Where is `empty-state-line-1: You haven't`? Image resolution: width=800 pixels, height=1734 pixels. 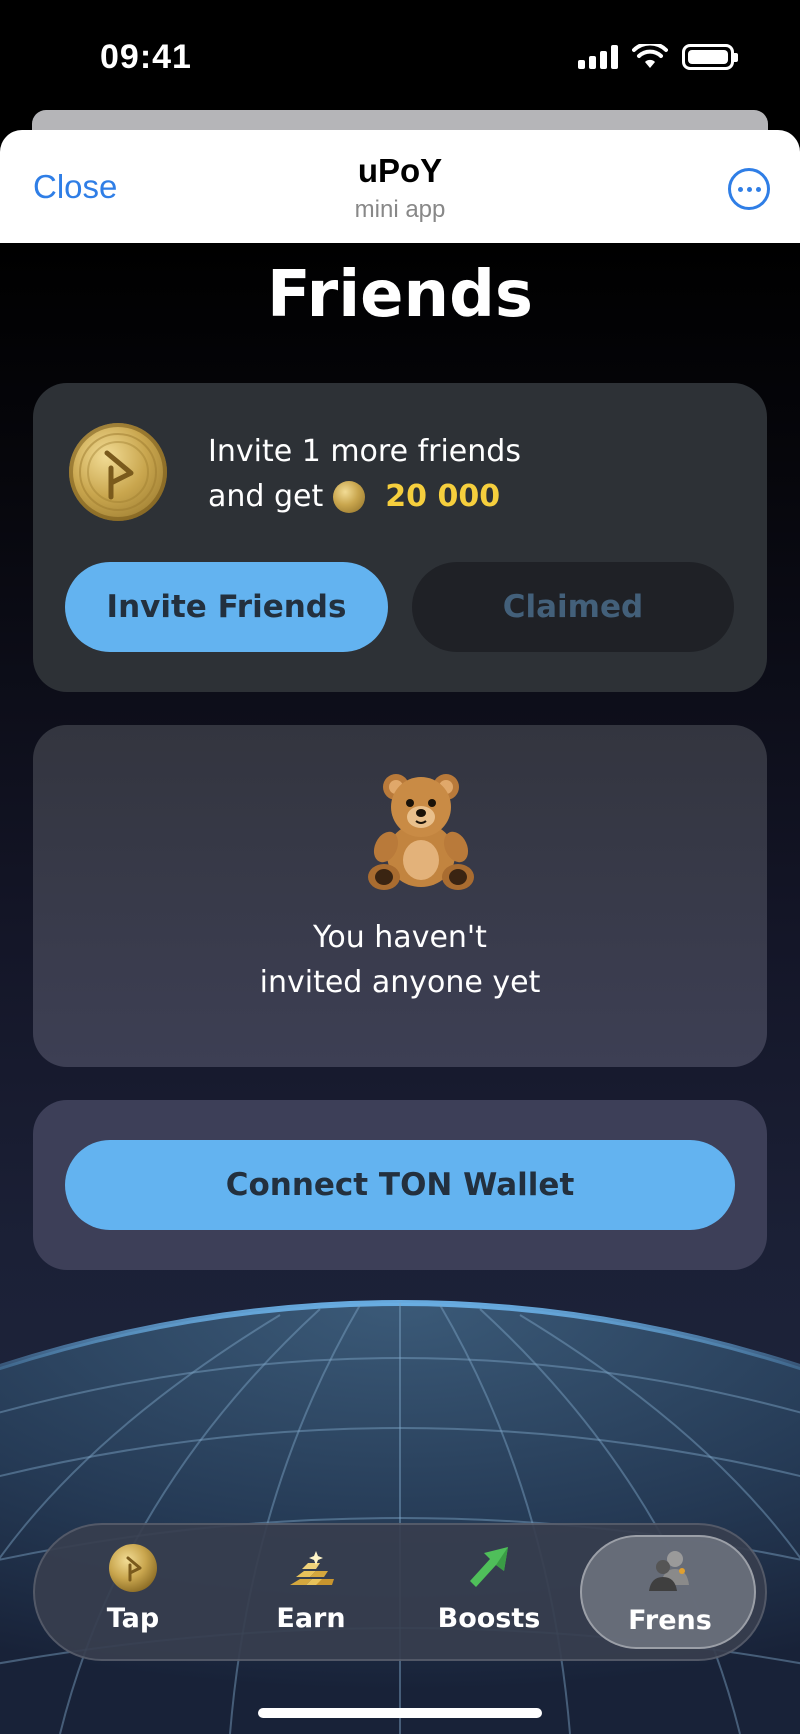 empty-state-line-1: You haven't is located at coordinates (400, 937).